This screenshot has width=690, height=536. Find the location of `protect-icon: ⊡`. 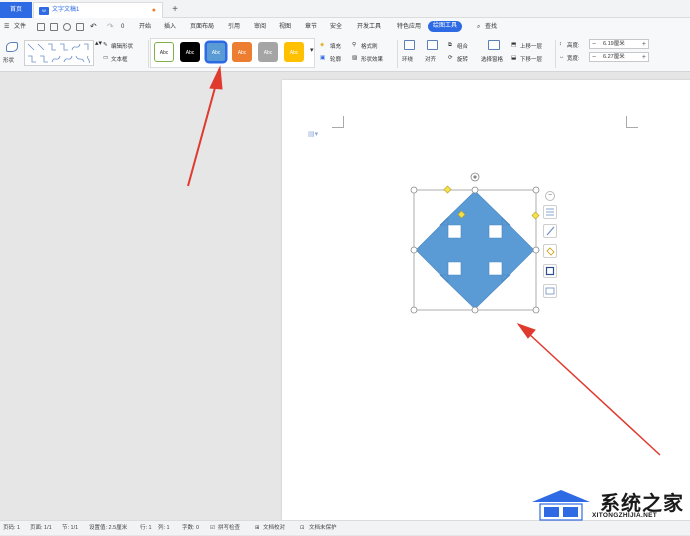

protect-icon: ⊡ is located at coordinates (302, 528).